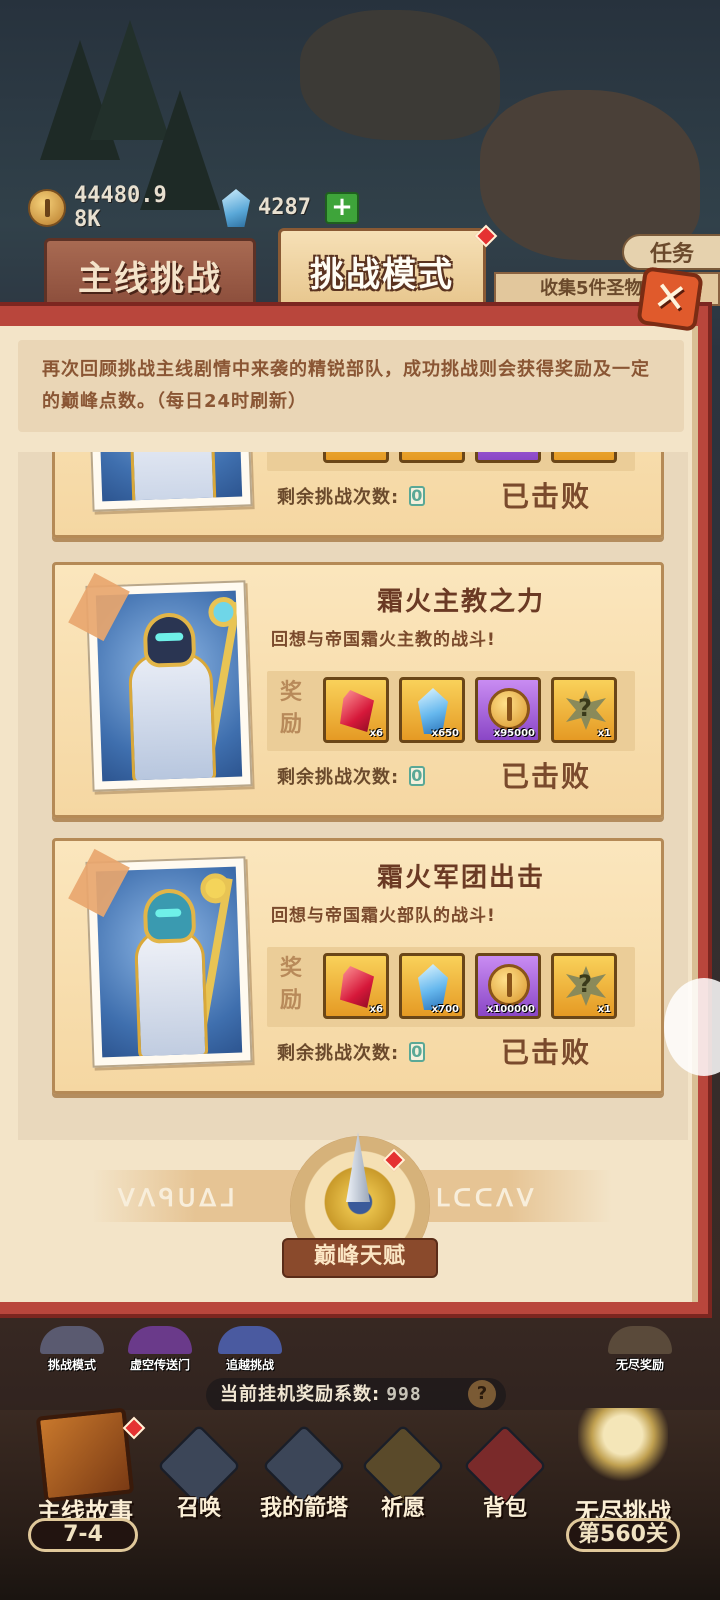 This screenshot has height=1600, width=720. I want to click on reward-box: 奖励 x6 x700 x100000 ? x1, so click(451, 987).